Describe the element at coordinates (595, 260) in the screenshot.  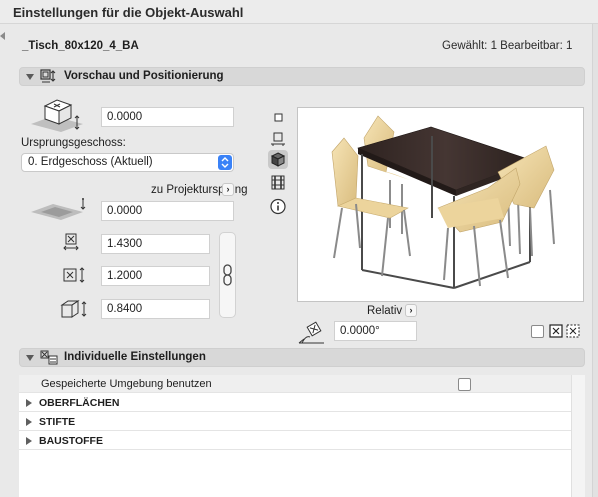
I see `scrollbar` at that location.